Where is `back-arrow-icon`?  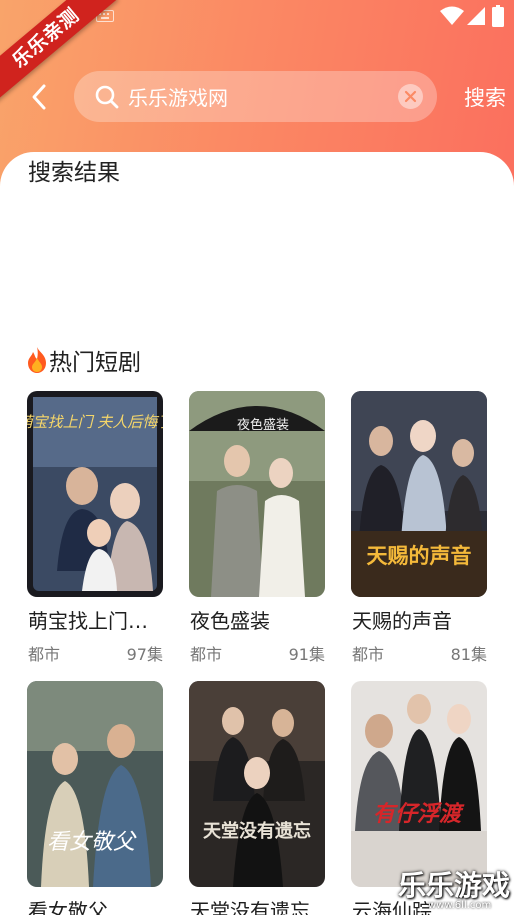 back-arrow-icon is located at coordinates (39, 97).